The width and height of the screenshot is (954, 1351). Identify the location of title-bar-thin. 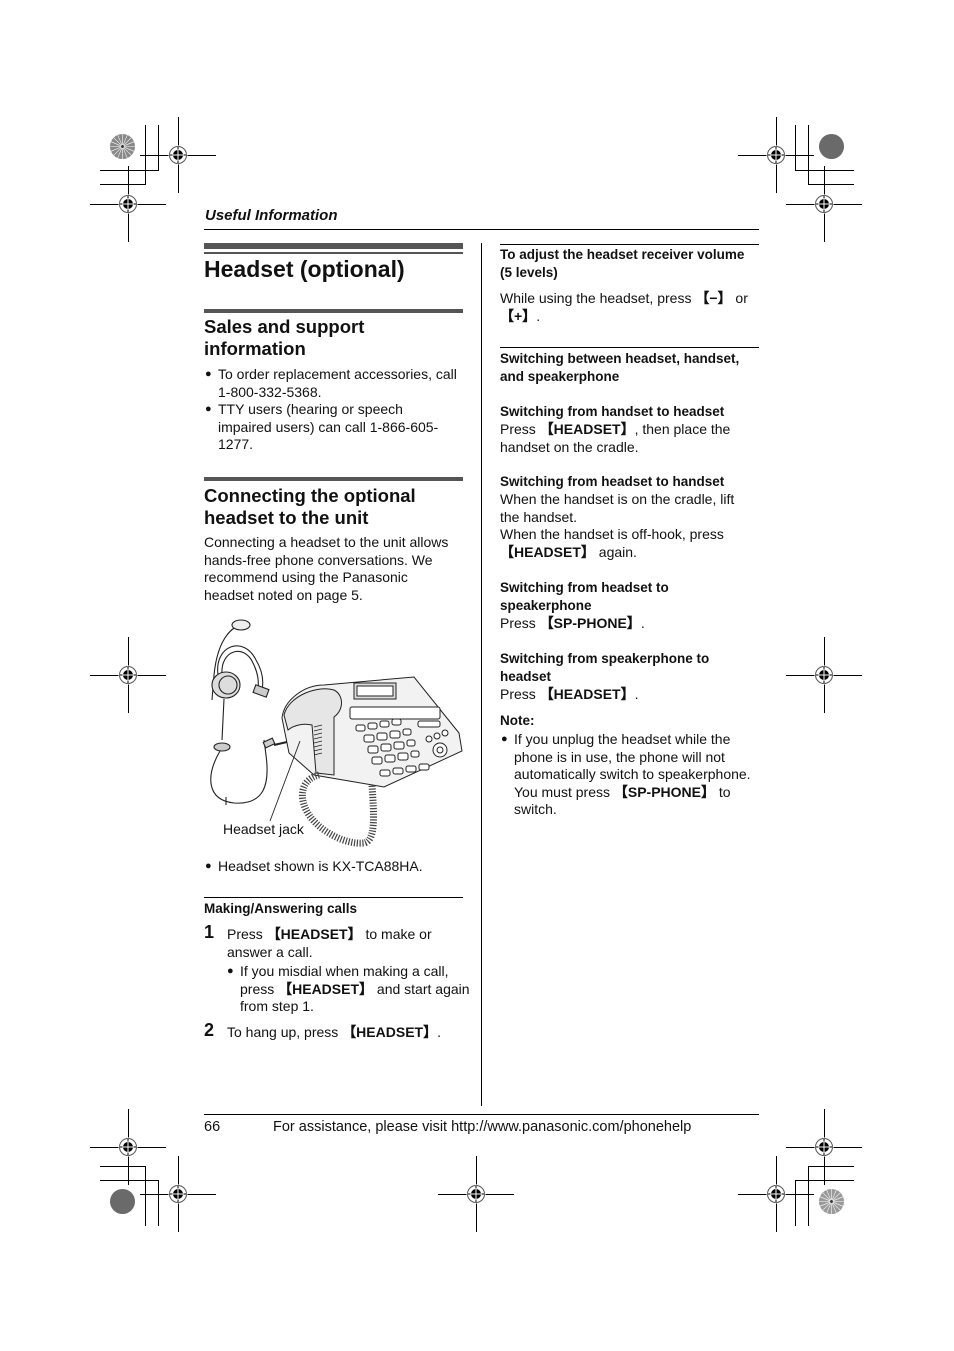
(333, 253).